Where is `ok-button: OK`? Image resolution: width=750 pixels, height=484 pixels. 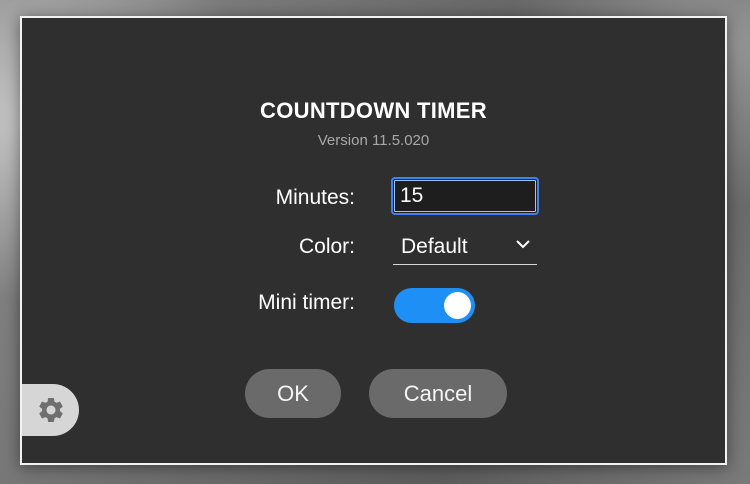
ok-button: OK is located at coordinates (293, 393).